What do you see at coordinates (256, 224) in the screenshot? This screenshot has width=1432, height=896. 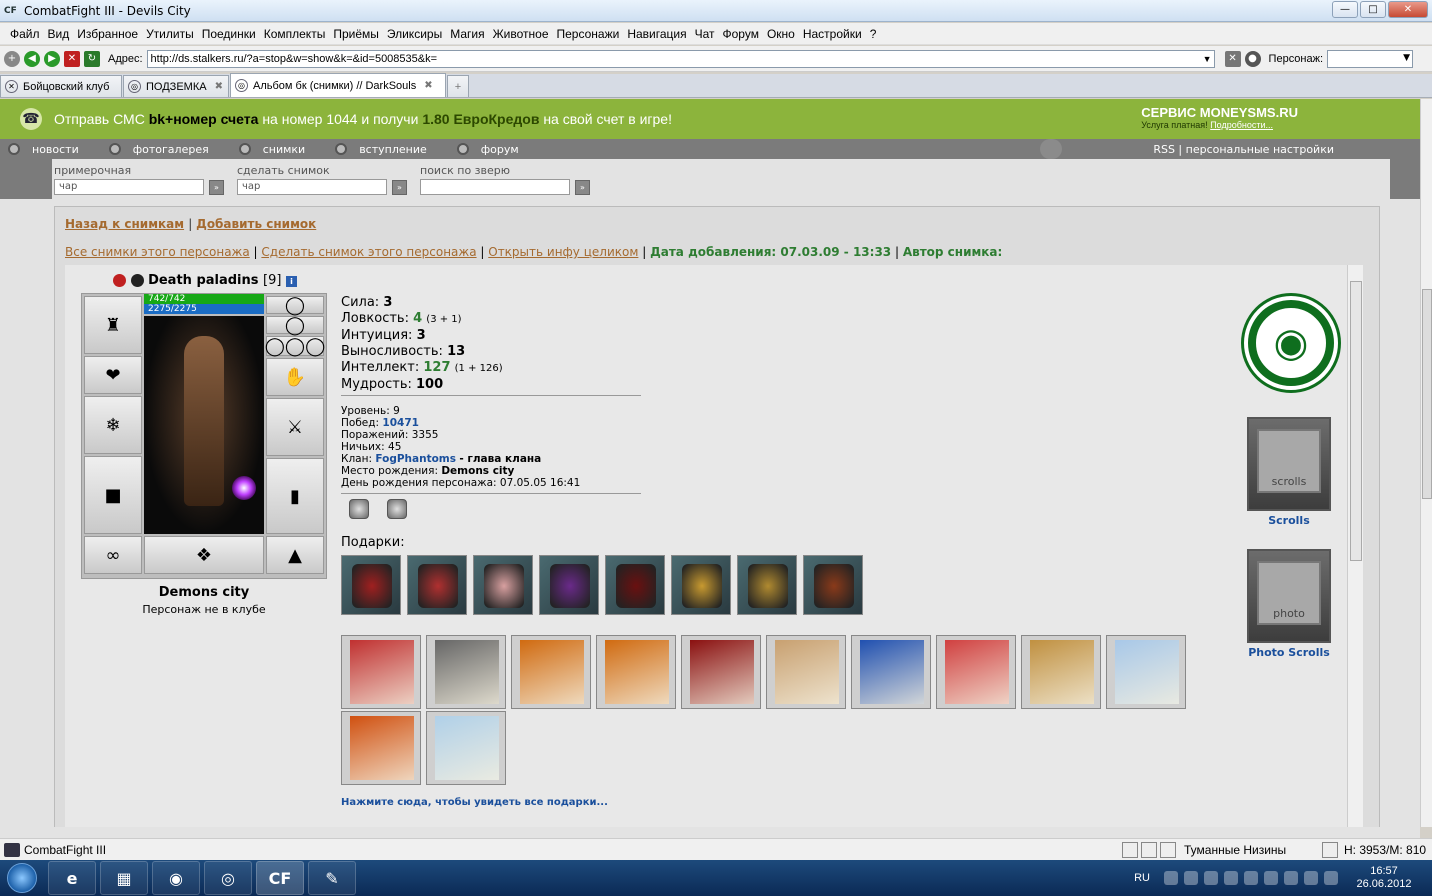 I see `add-shot-link: Добавить снимок` at bounding box center [256, 224].